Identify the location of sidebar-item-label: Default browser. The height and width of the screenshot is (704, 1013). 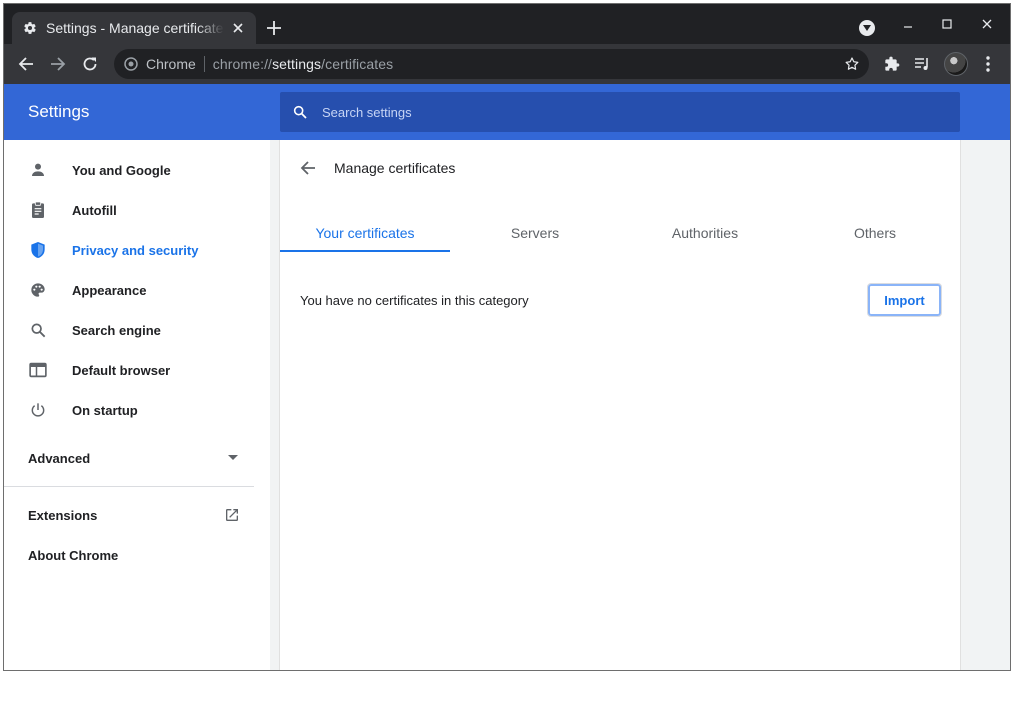
(121, 370).